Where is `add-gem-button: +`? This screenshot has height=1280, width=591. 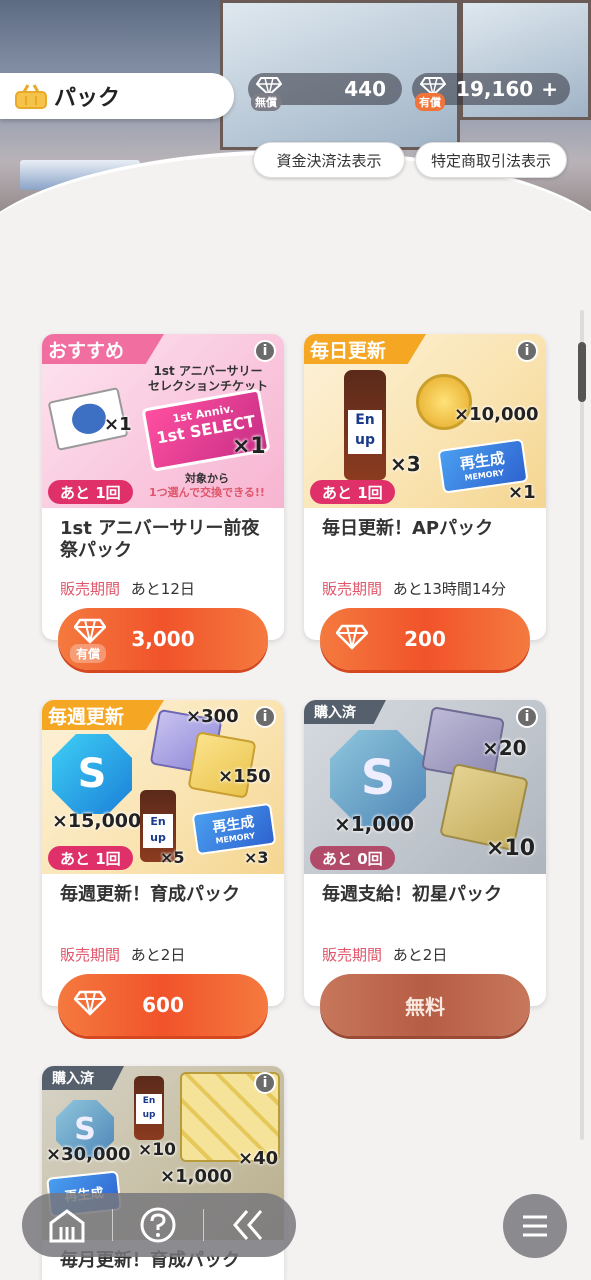 add-gem-button: + is located at coordinates (549, 89).